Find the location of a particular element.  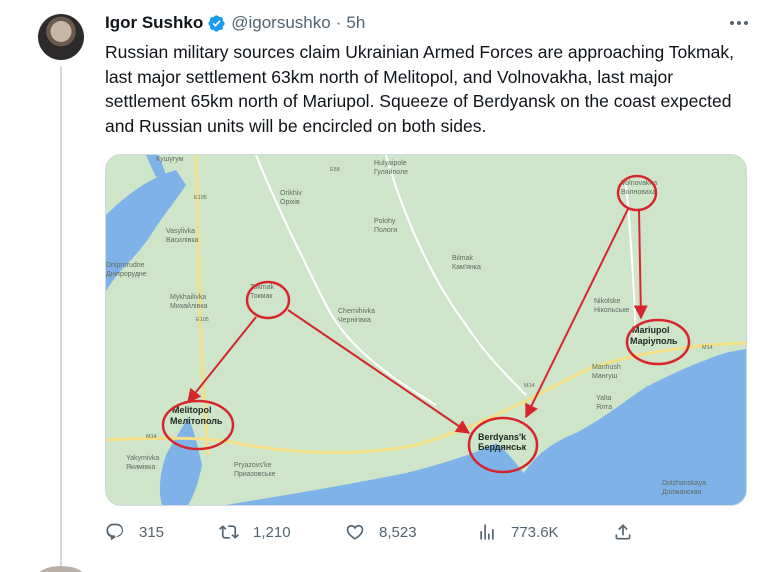

like-count: 8,523 is located at coordinates (398, 532).